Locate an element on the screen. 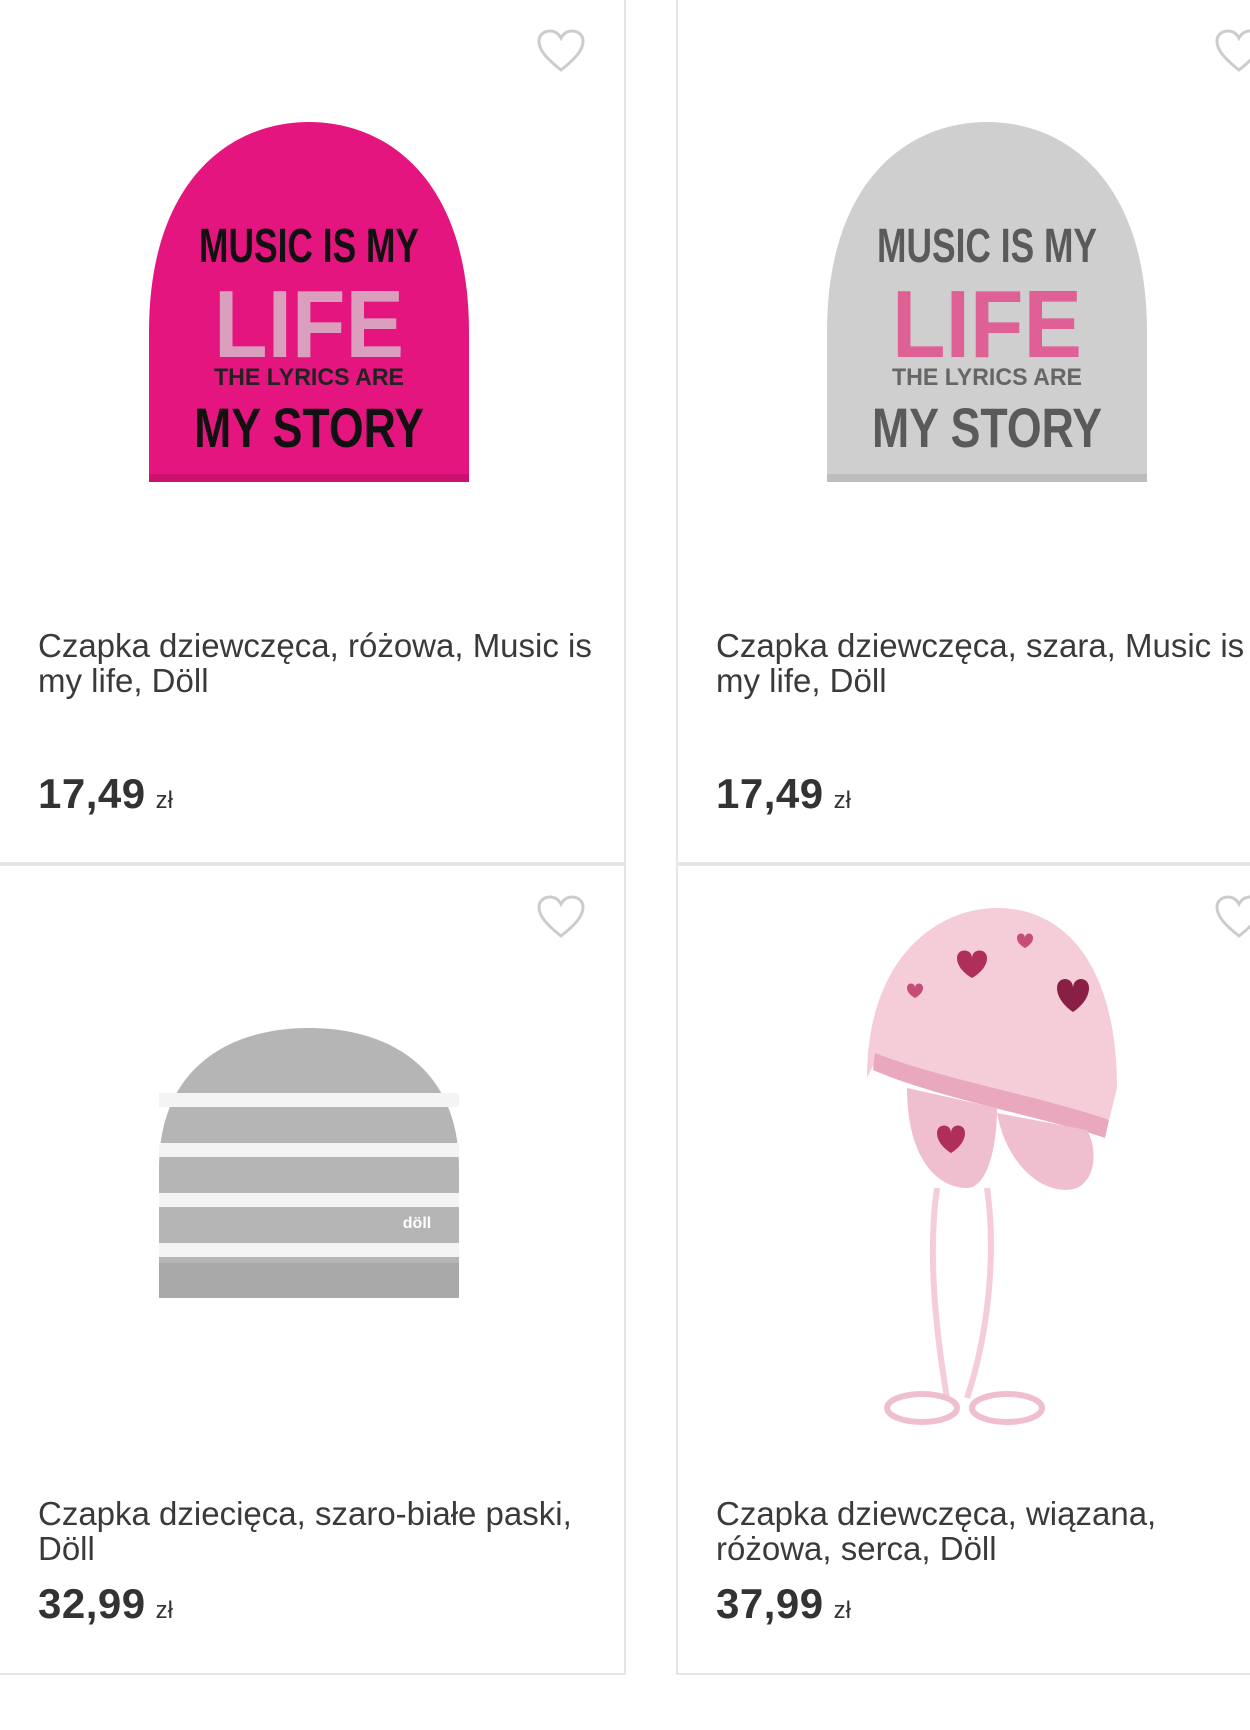  product-price: 32,99 zł is located at coordinates (105, 1604).